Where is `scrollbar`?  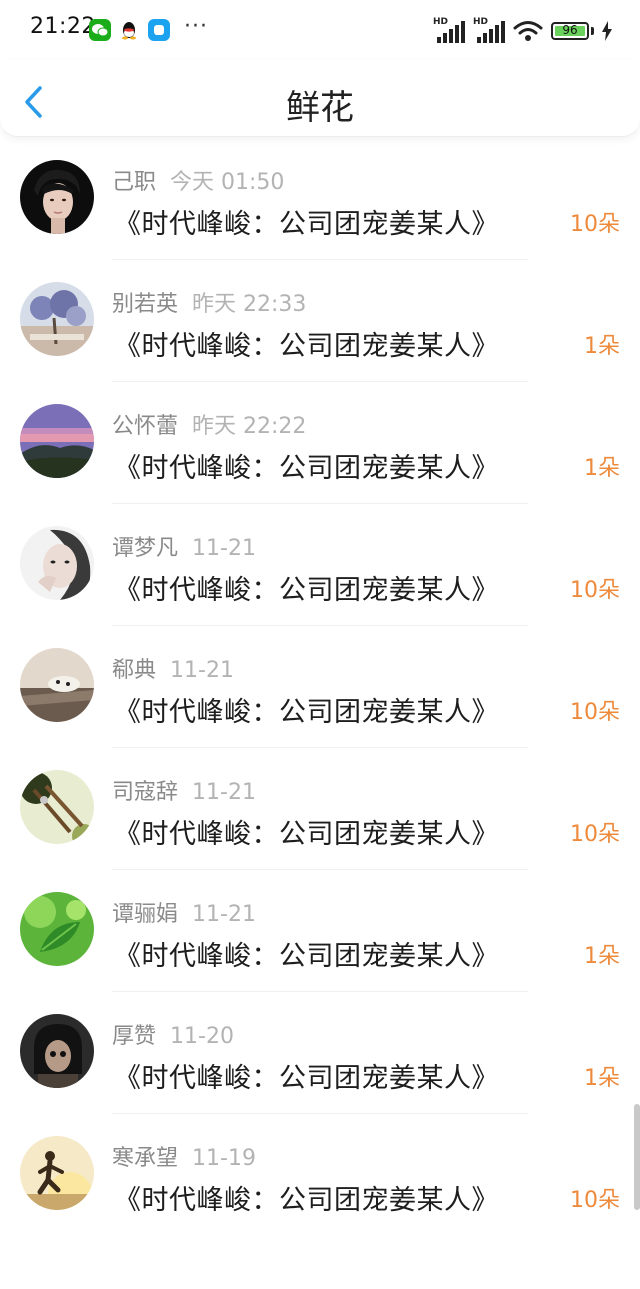 scrollbar is located at coordinates (637, 1157).